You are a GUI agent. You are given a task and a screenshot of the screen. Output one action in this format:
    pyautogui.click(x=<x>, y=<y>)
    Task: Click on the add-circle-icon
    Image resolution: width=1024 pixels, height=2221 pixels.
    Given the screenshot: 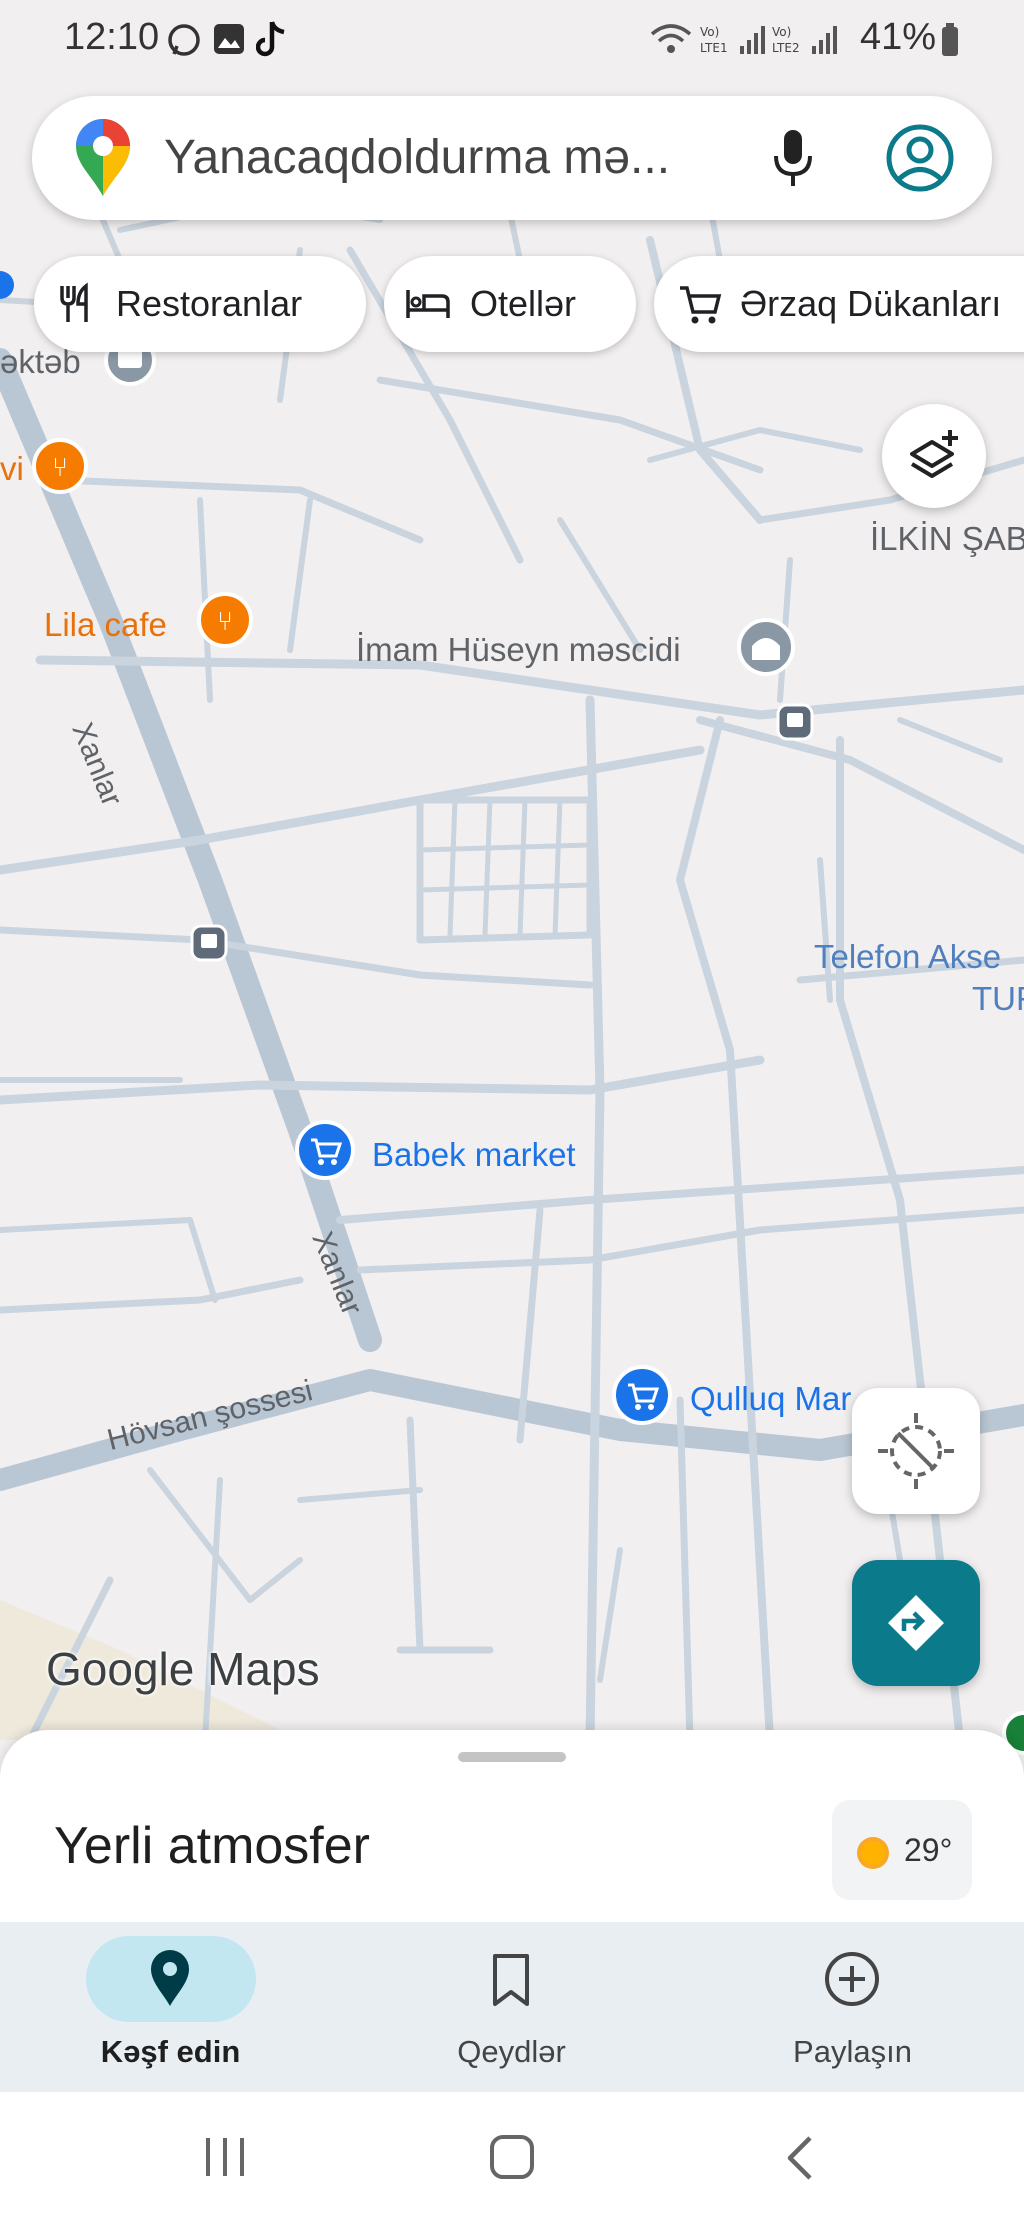 What is the action you would take?
    pyautogui.click(x=852, y=1979)
    